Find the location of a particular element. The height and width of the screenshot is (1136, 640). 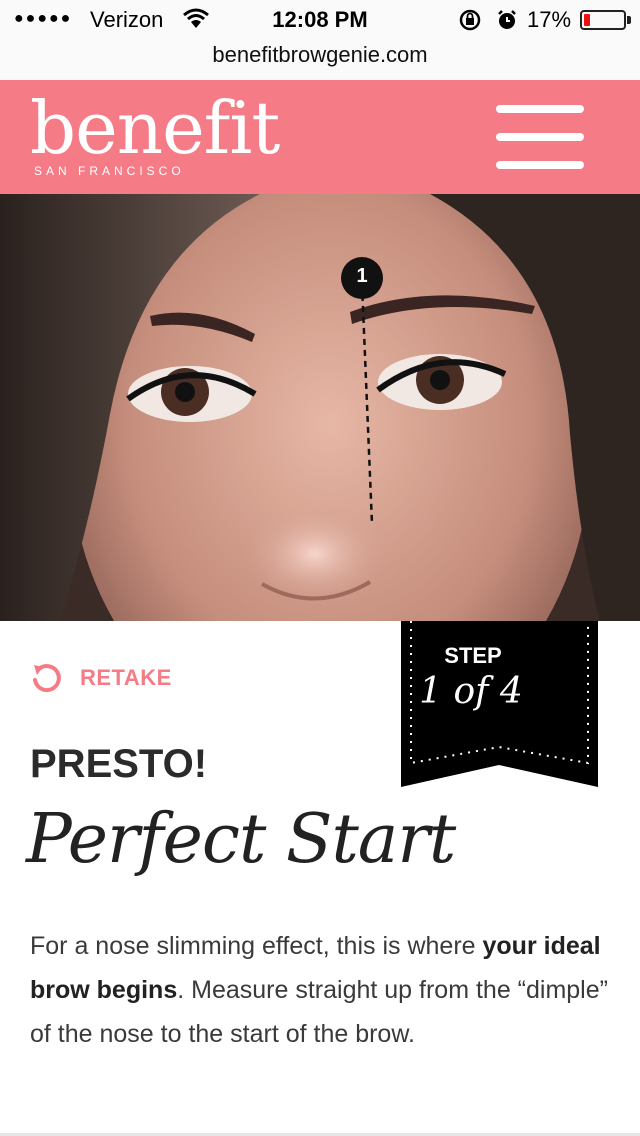

battery-level is located at coordinates (587, 20).